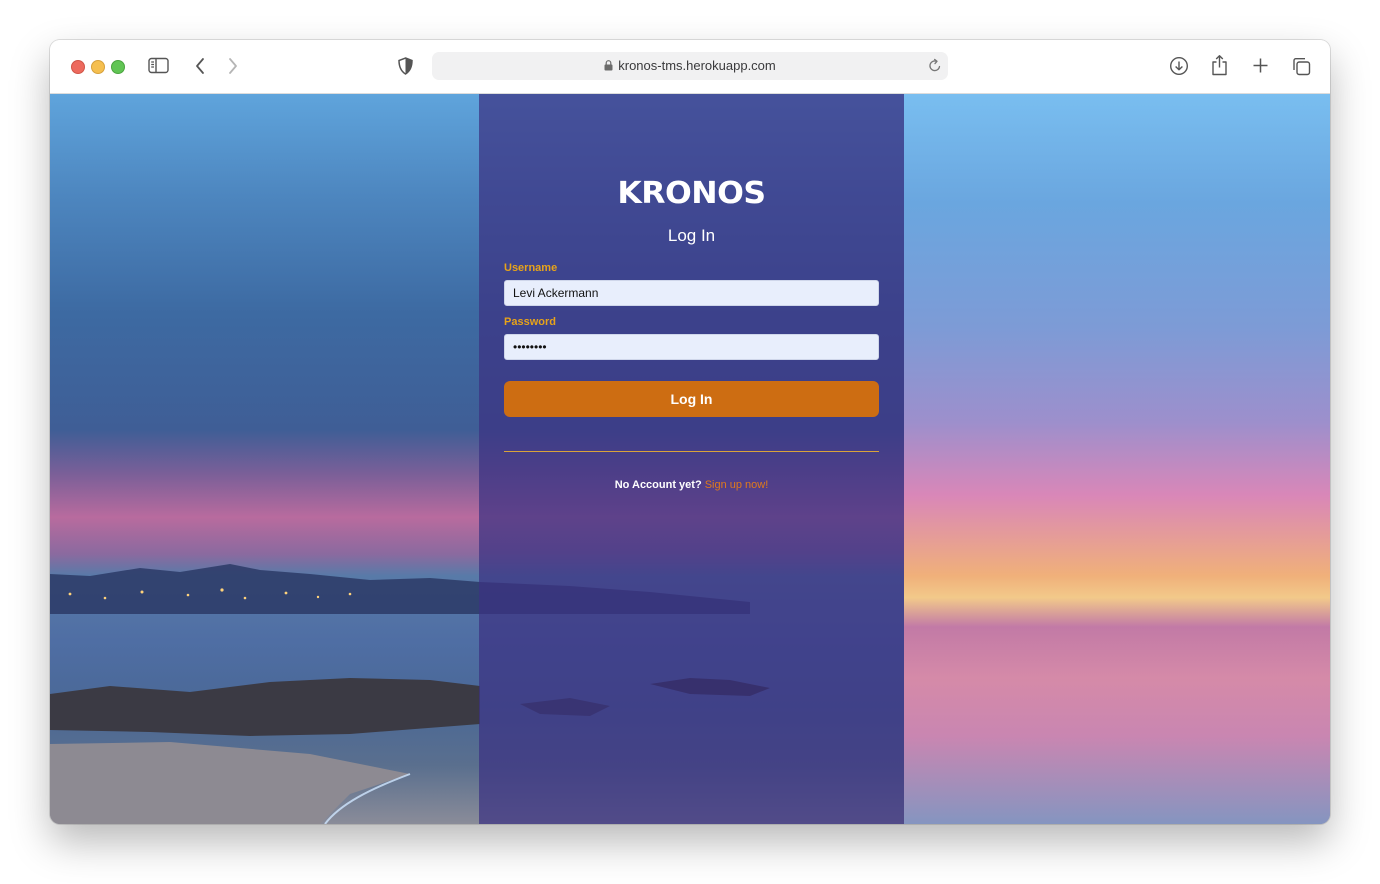  I want to click on signup-link: Sign up now!, so click(737, 485).